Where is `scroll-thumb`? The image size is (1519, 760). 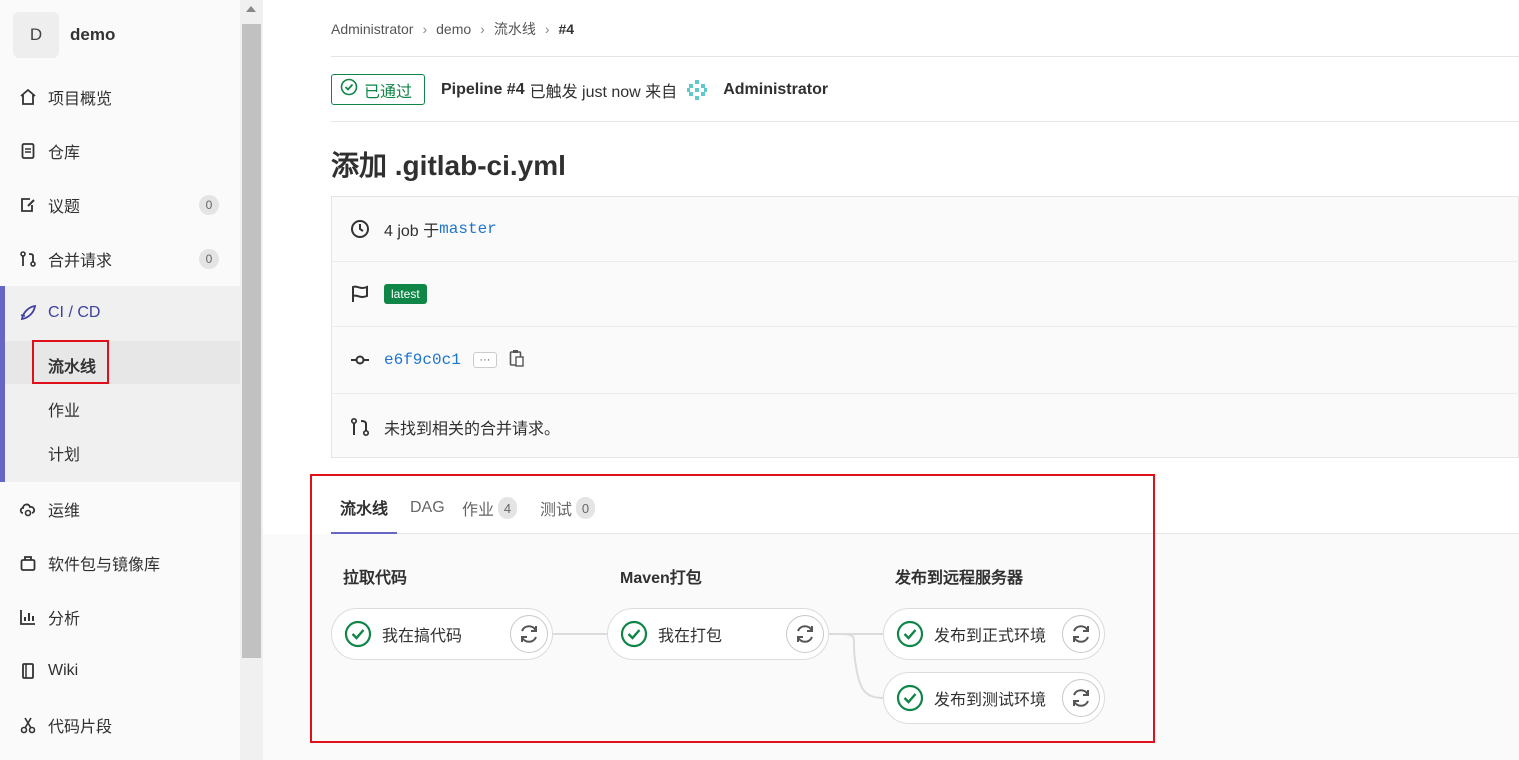 scroll-thumb is located at coordinates (251, 341).